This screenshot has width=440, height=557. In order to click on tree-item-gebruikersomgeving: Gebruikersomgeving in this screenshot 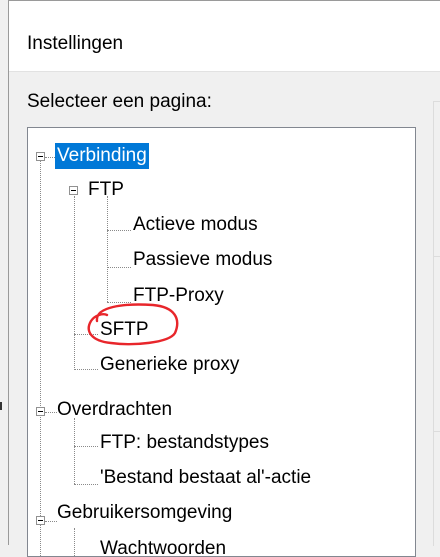, I will do `click(144, 513)`.